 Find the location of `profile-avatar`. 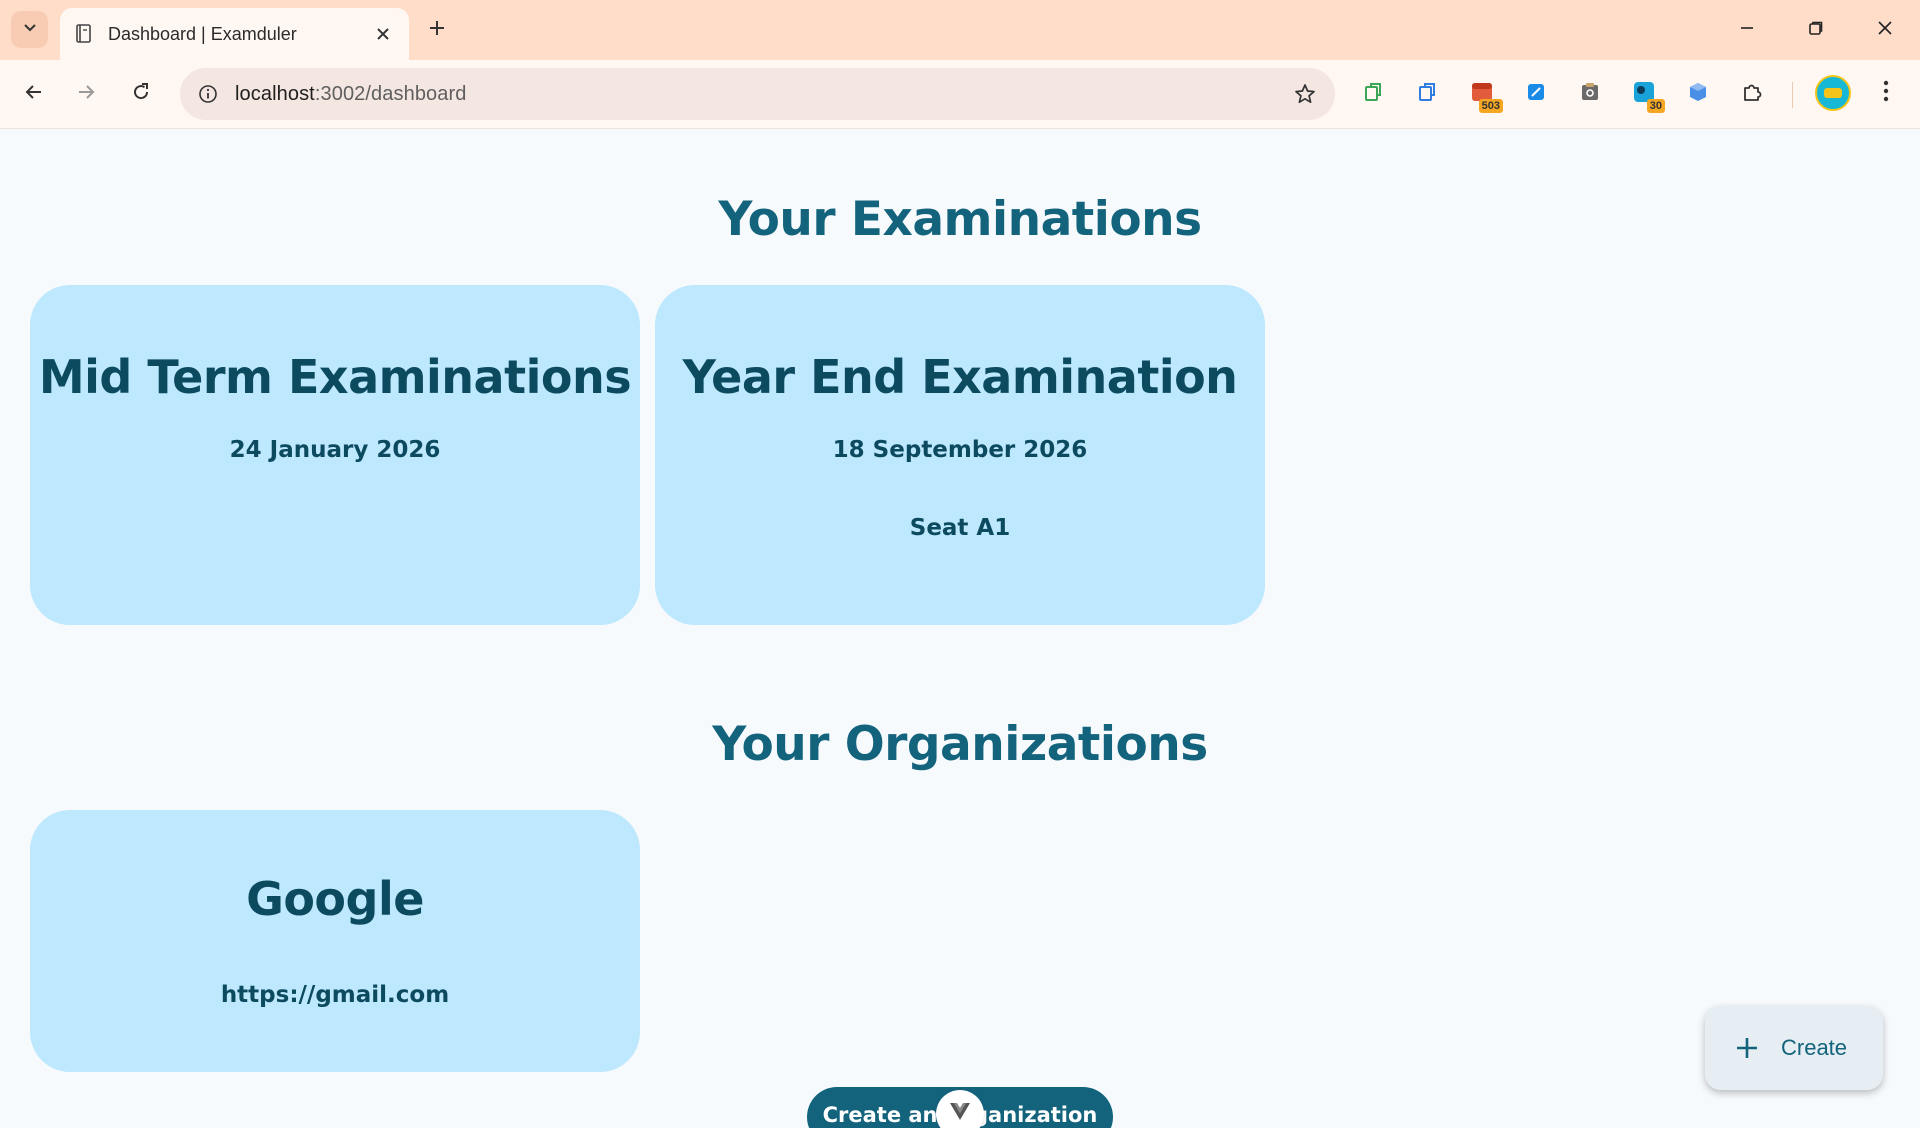

profile-avatar is located at coordinates (1833, 93).